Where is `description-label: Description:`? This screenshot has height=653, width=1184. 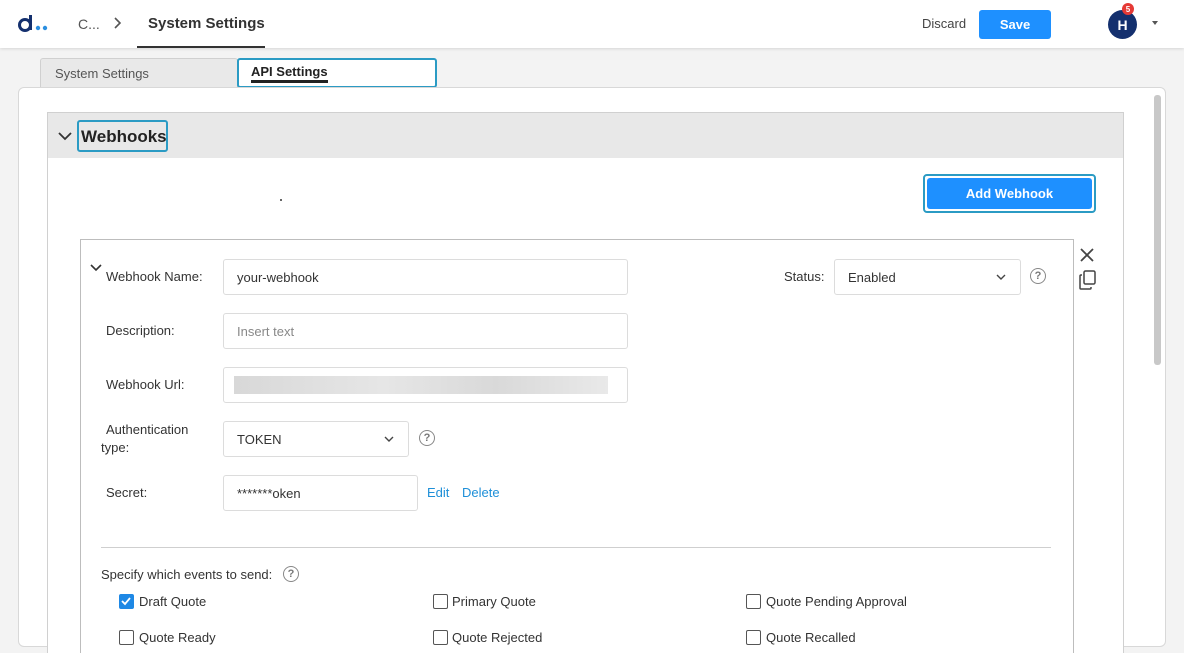
description-label: Description: is located at coordinates (140, 330).